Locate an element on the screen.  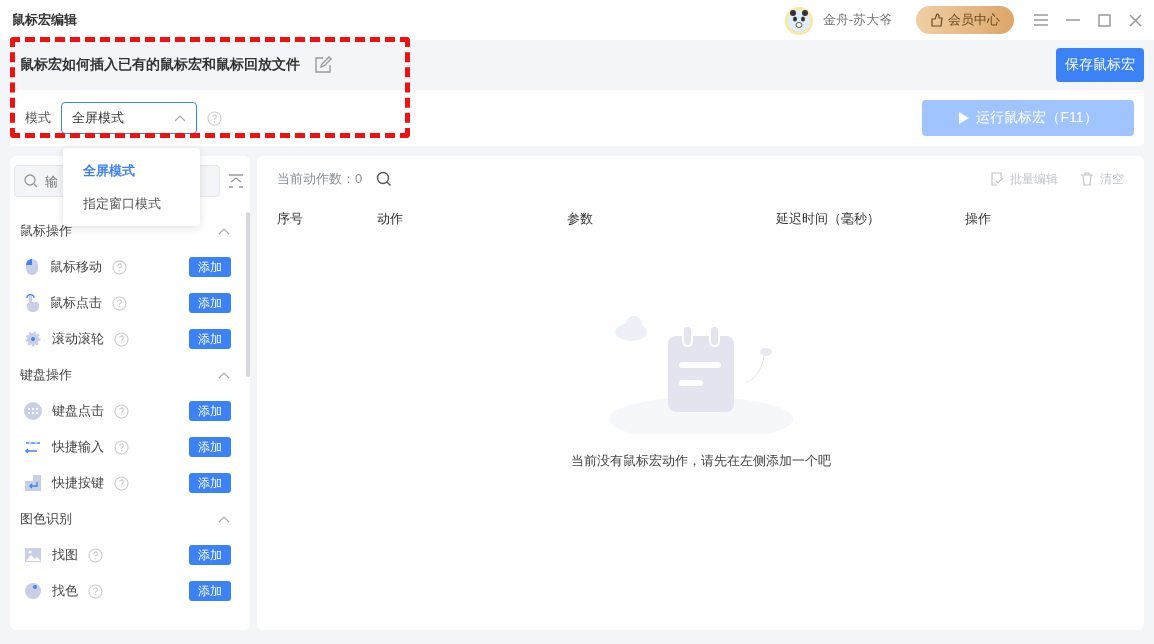
menu-icon is located at coordinates (1041, 20).